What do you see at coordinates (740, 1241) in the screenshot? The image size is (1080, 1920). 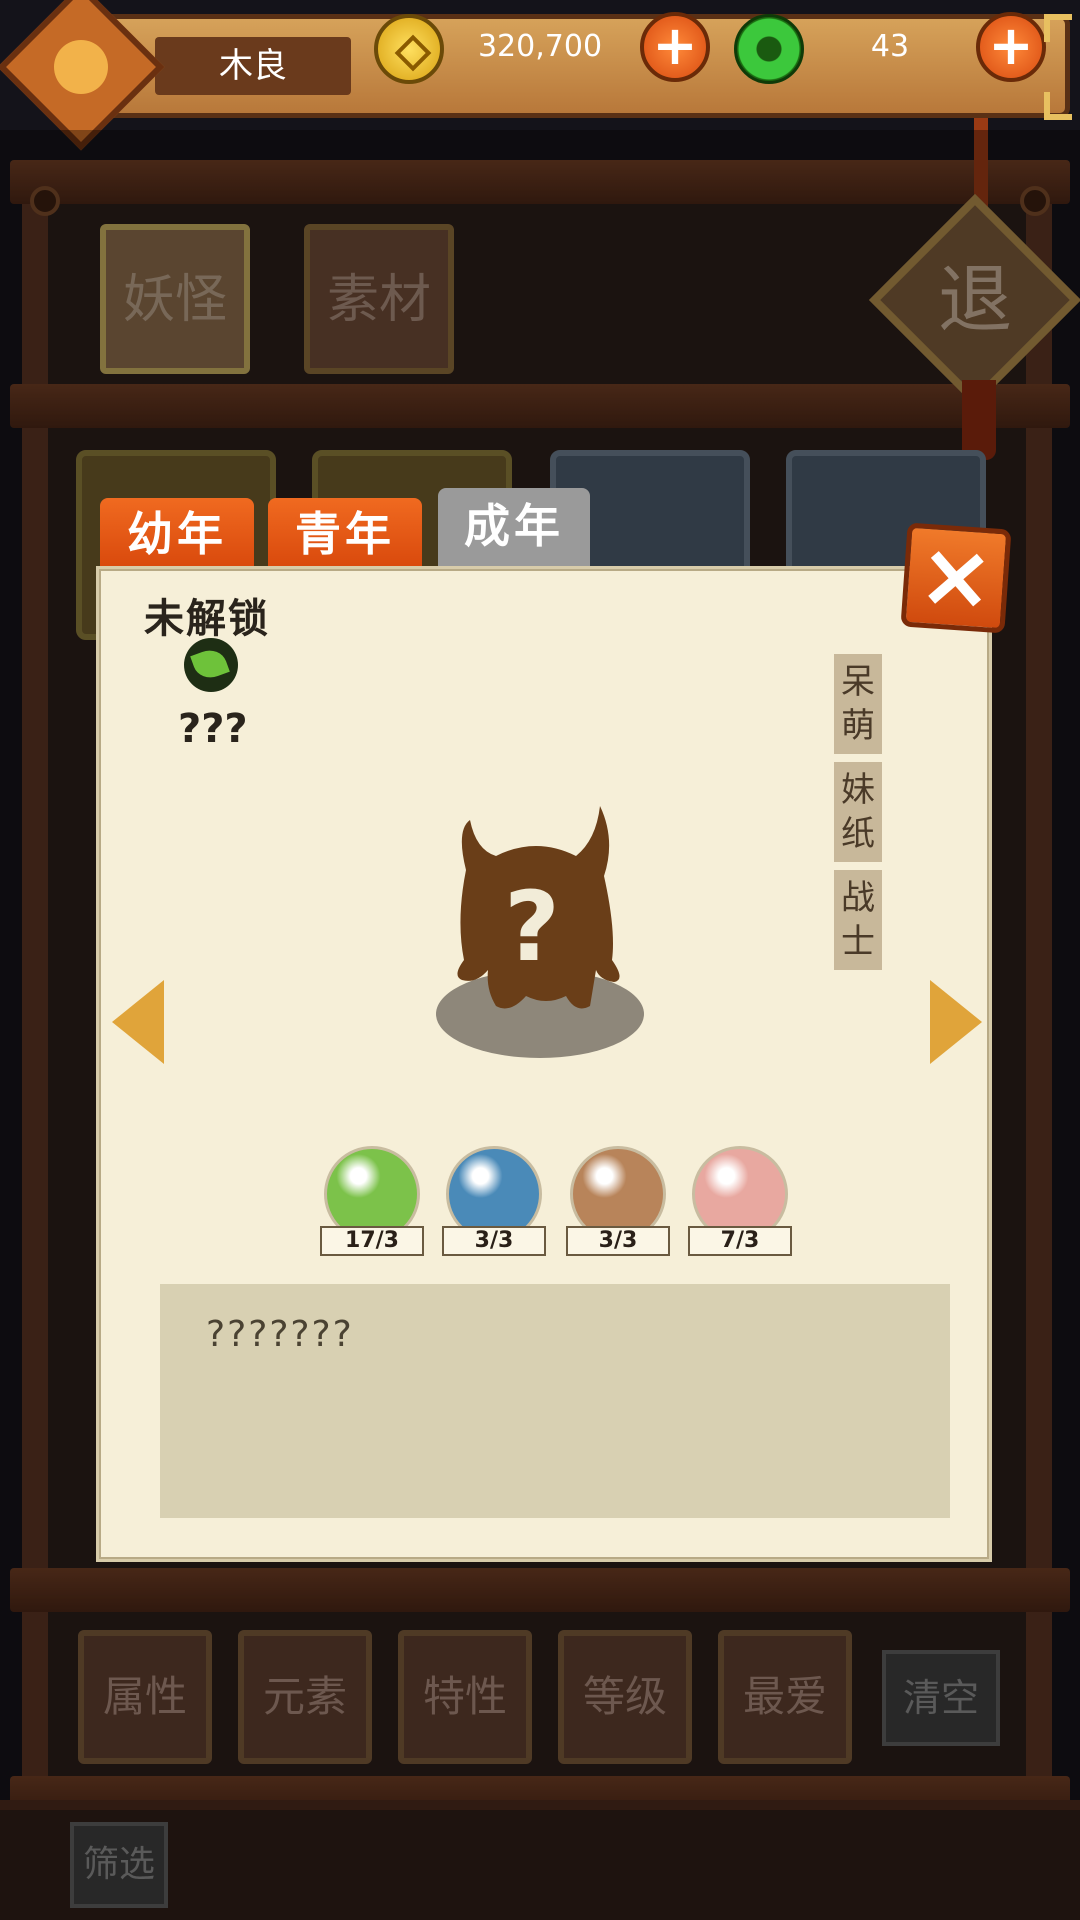 I see `material-count: 7/3` at bounding box center [740, 1241].